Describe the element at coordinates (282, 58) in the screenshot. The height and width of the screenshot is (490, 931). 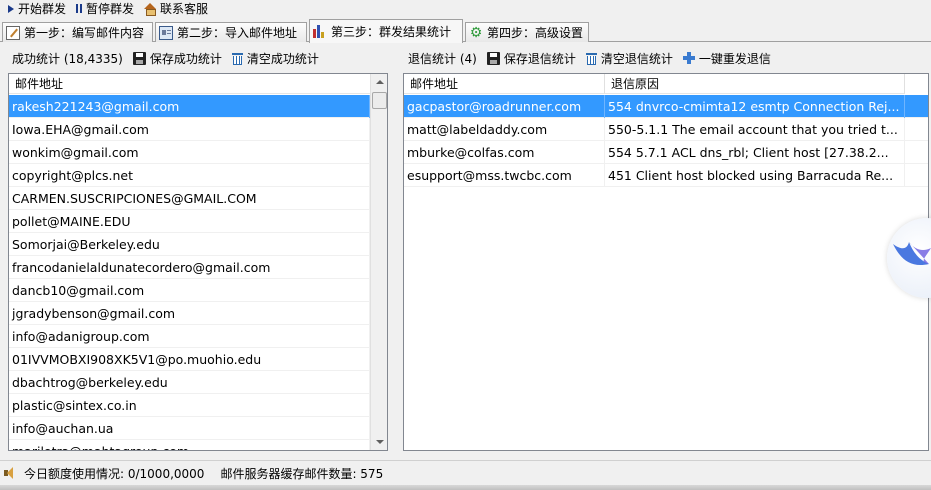
I see `clear-success-label: 清空成功统计` at that location.